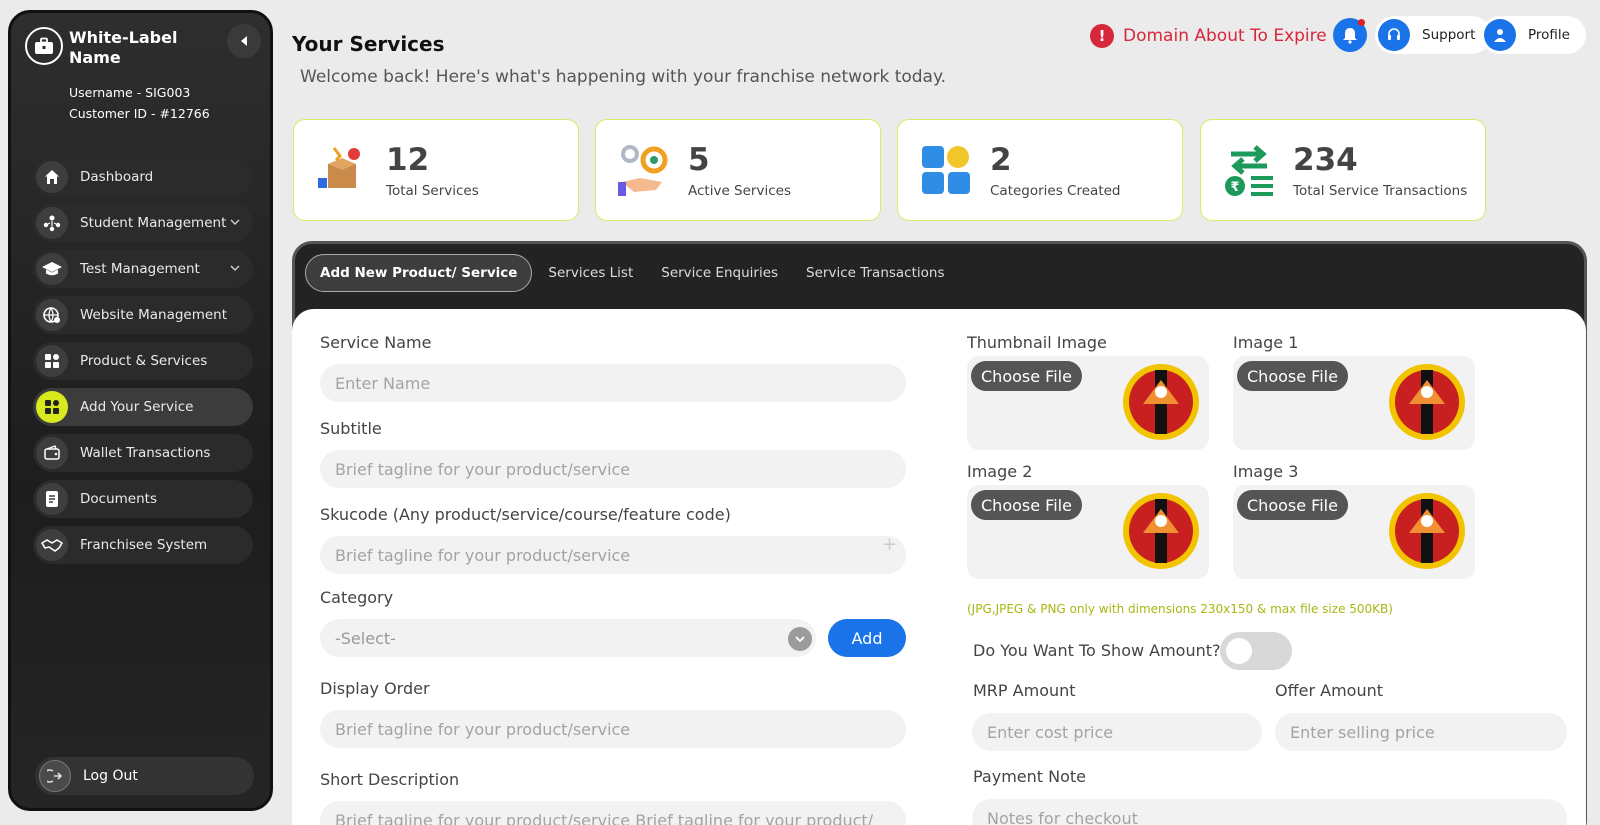 Image resolution: width=1600 pixels, height=825 pixels. I want to click on headset-icon, so click(1394, 35).